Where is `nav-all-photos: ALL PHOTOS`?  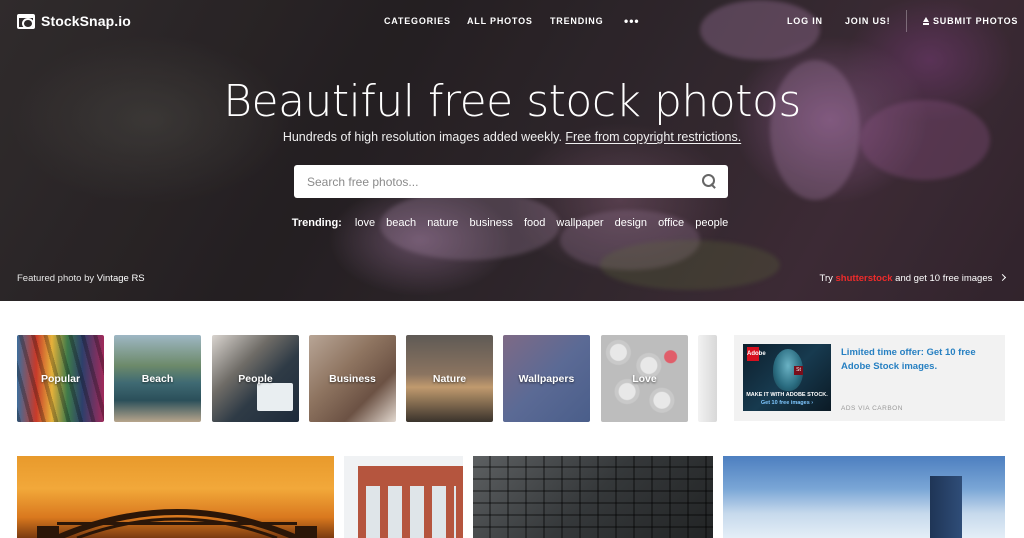 nav-all-photos: ALL PHOTOS is located at coordinates (500, 21).